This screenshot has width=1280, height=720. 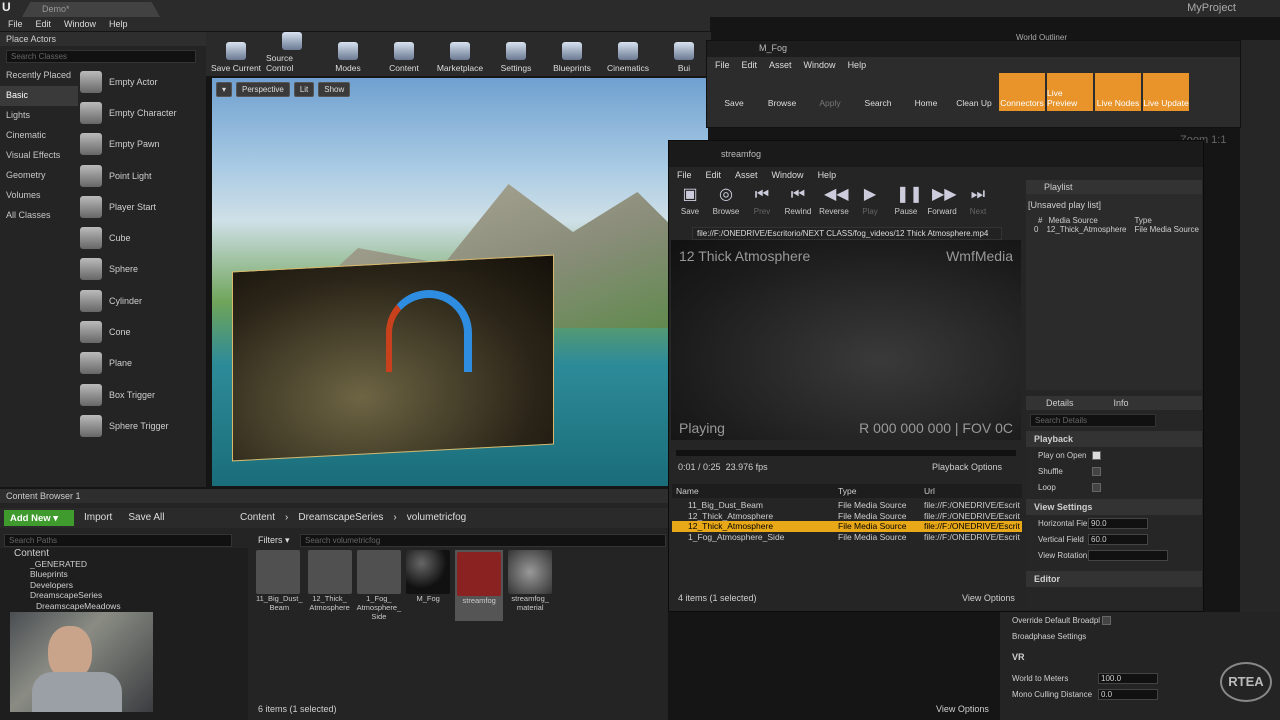 I want to click on col-type: Type, so click(x=881, y=492).